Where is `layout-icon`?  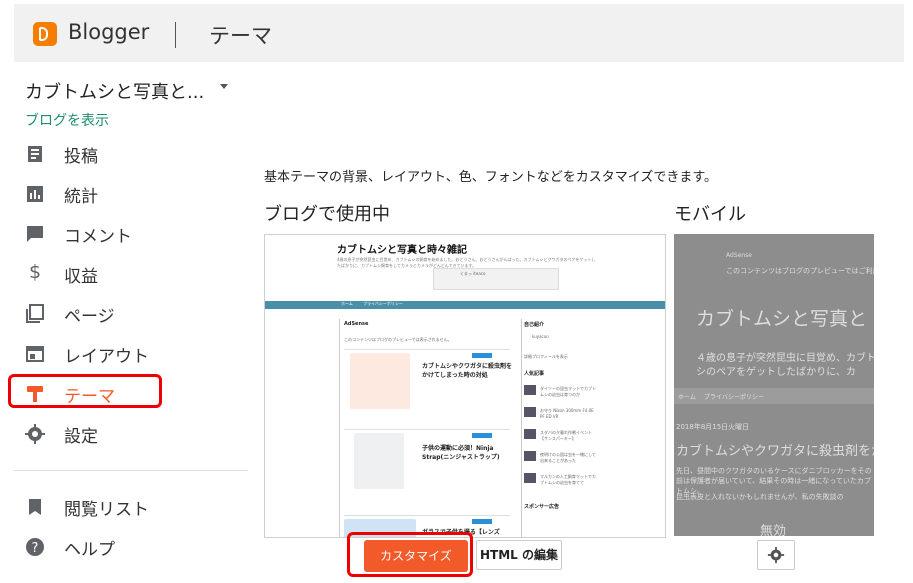
layout-icon is located at coordinates (35, 354).